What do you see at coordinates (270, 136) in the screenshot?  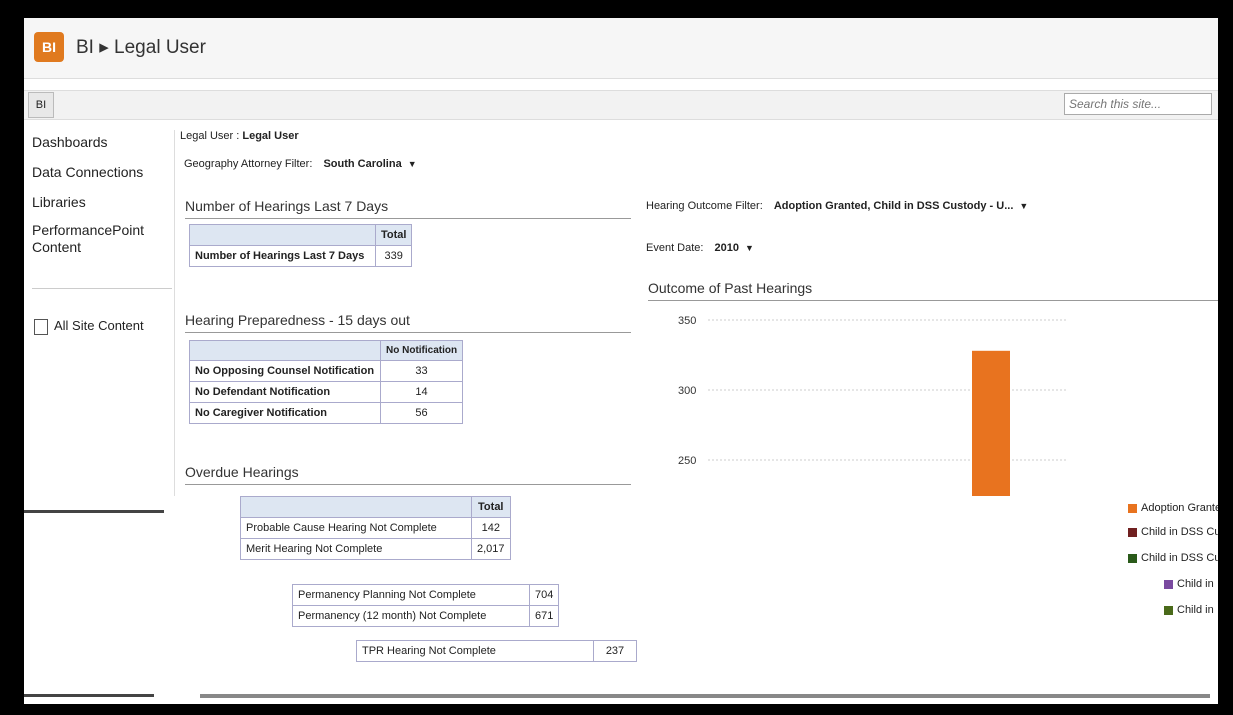 I see `user-value: Legal User` at bounding box center [270, 136].